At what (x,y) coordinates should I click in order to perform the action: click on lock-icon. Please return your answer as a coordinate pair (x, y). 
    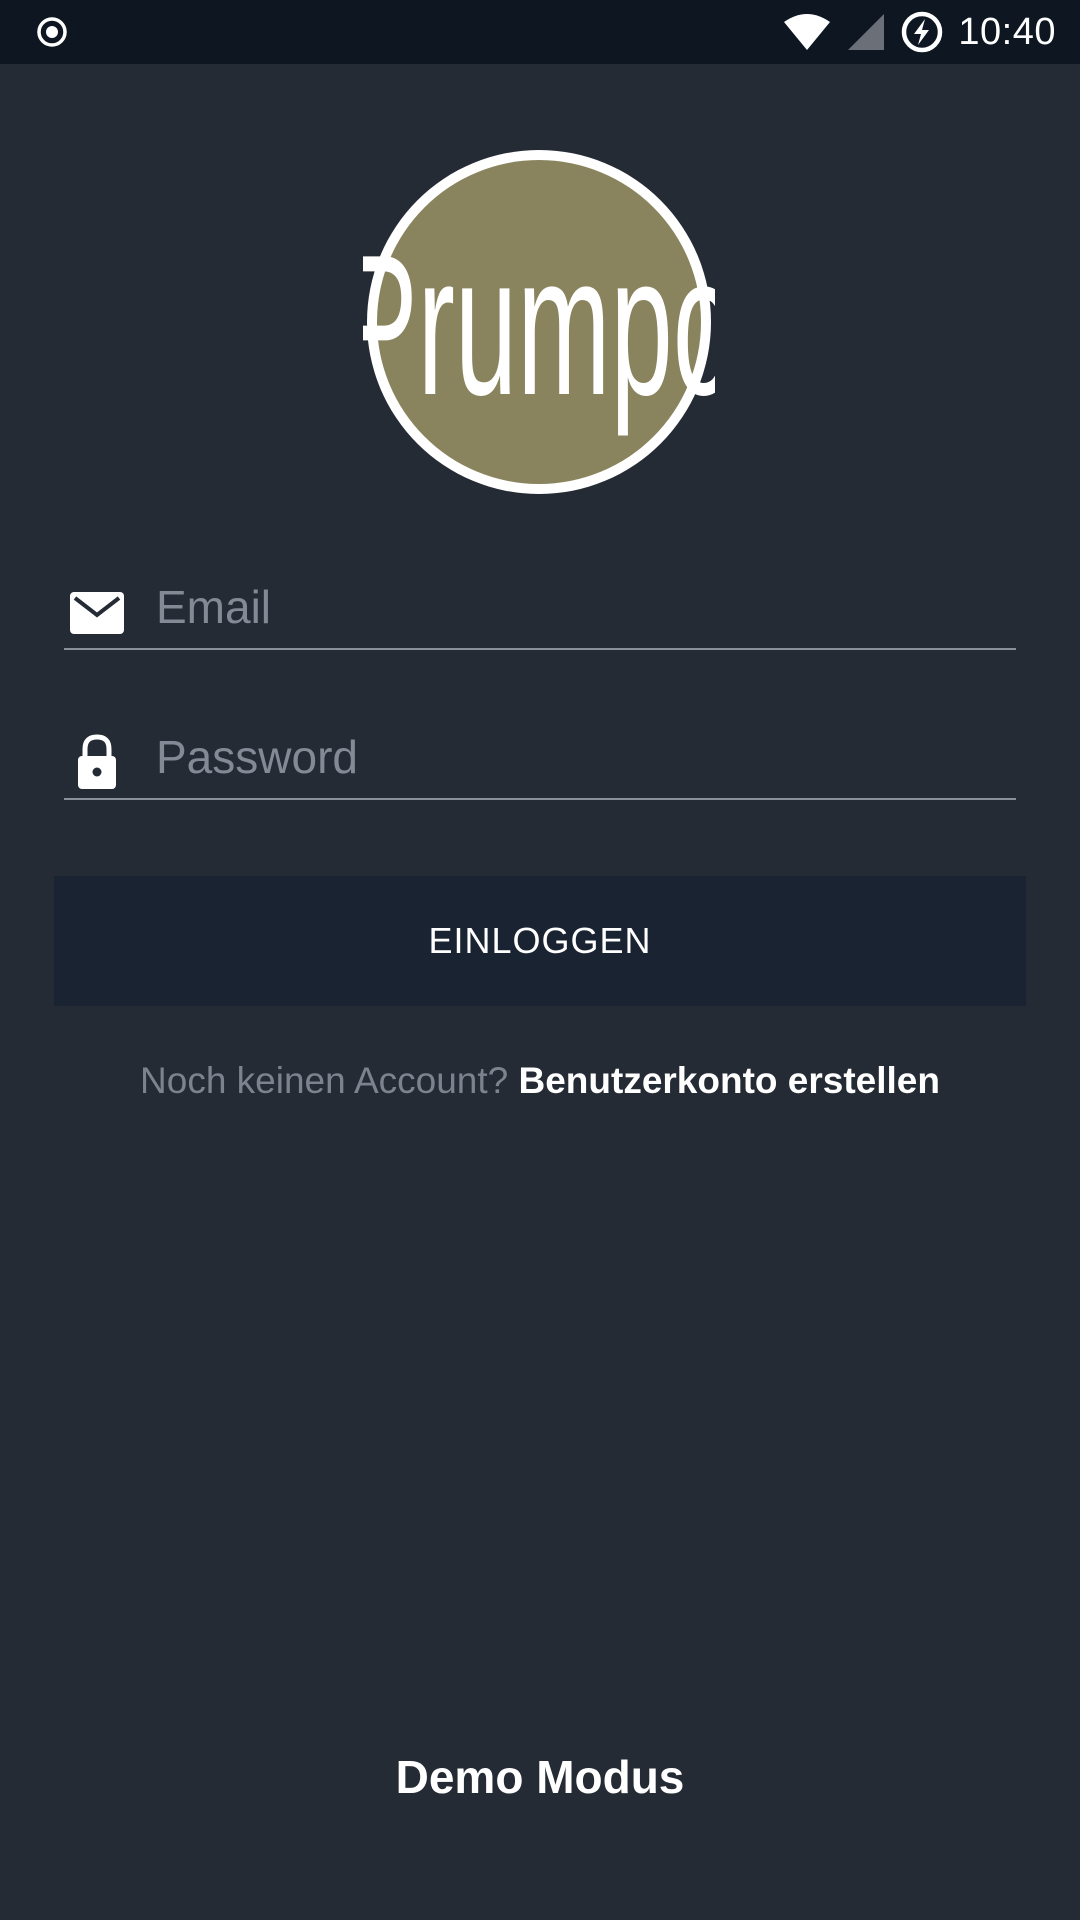
    Looking at the image, I should click on (97, 761).